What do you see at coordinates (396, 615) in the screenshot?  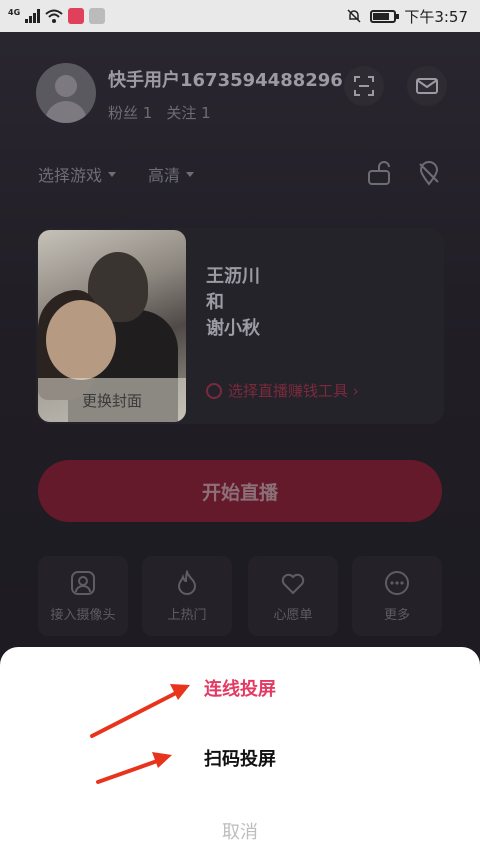 I see `tile-more-label: 更多` at bounding box center [396, 615].